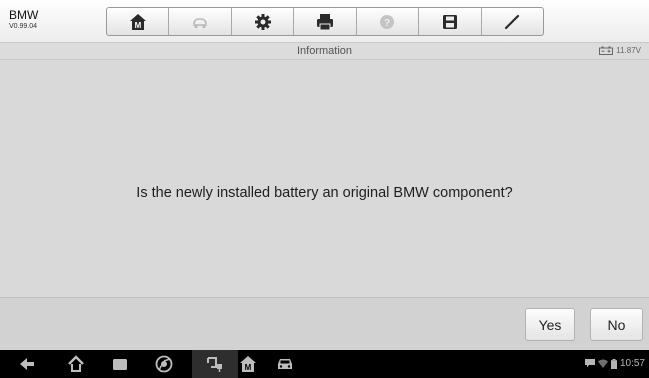  I want to click on back-nav-button, so click(27, 364).